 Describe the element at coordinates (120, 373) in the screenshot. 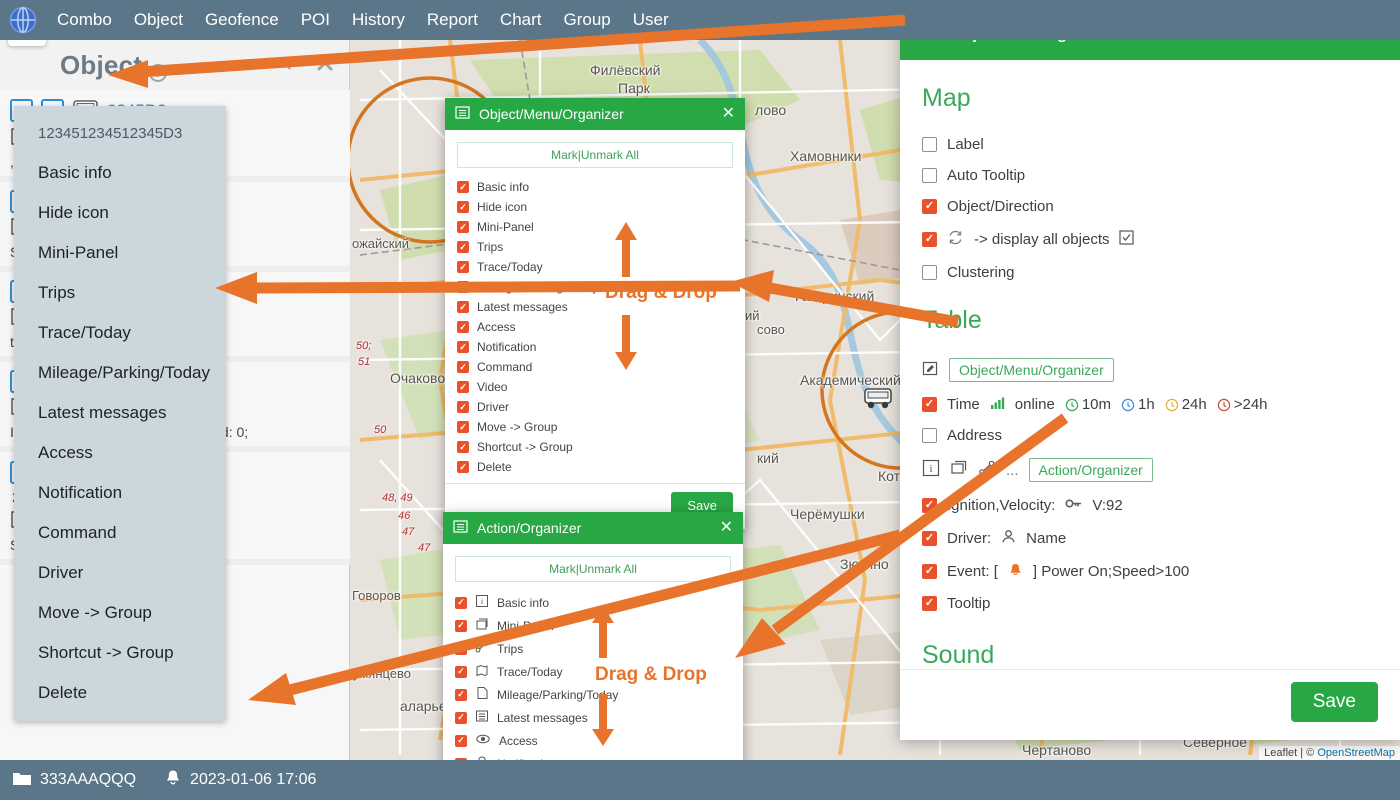

I see `context-menu-item-mileage-parking-today: Mileage/Parking/Today` at that location.